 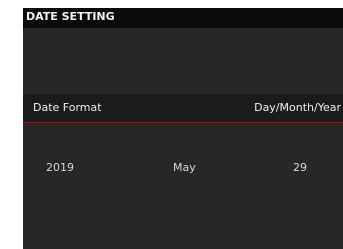 What do you see at coordinates (184, 167) in the screenshot?
I see `month-field: May` at bounding box center [184, 167].